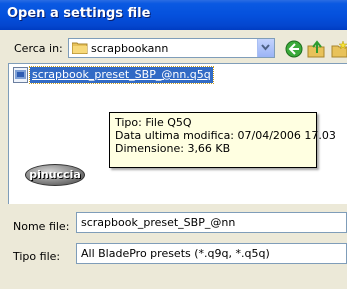 The image size is (347, 289). I want to click on tooltip-modified: Data ultima modifica: 07/04/2006 17.03, so click(225, 135).